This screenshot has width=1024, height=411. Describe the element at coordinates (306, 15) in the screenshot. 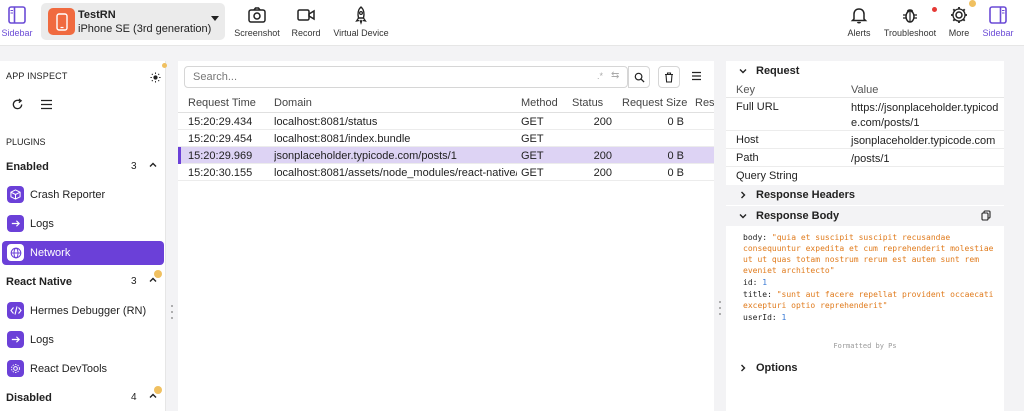

I see `video-camera-icon` at that location.